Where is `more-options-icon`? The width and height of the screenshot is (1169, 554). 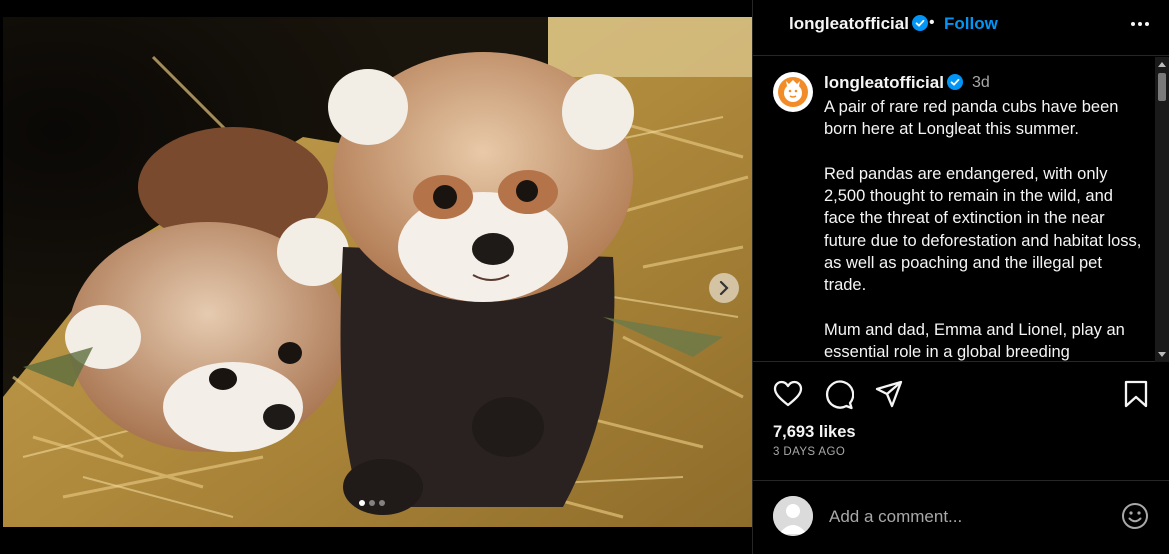 more-options-icon is located at coordinates (1140, 24).